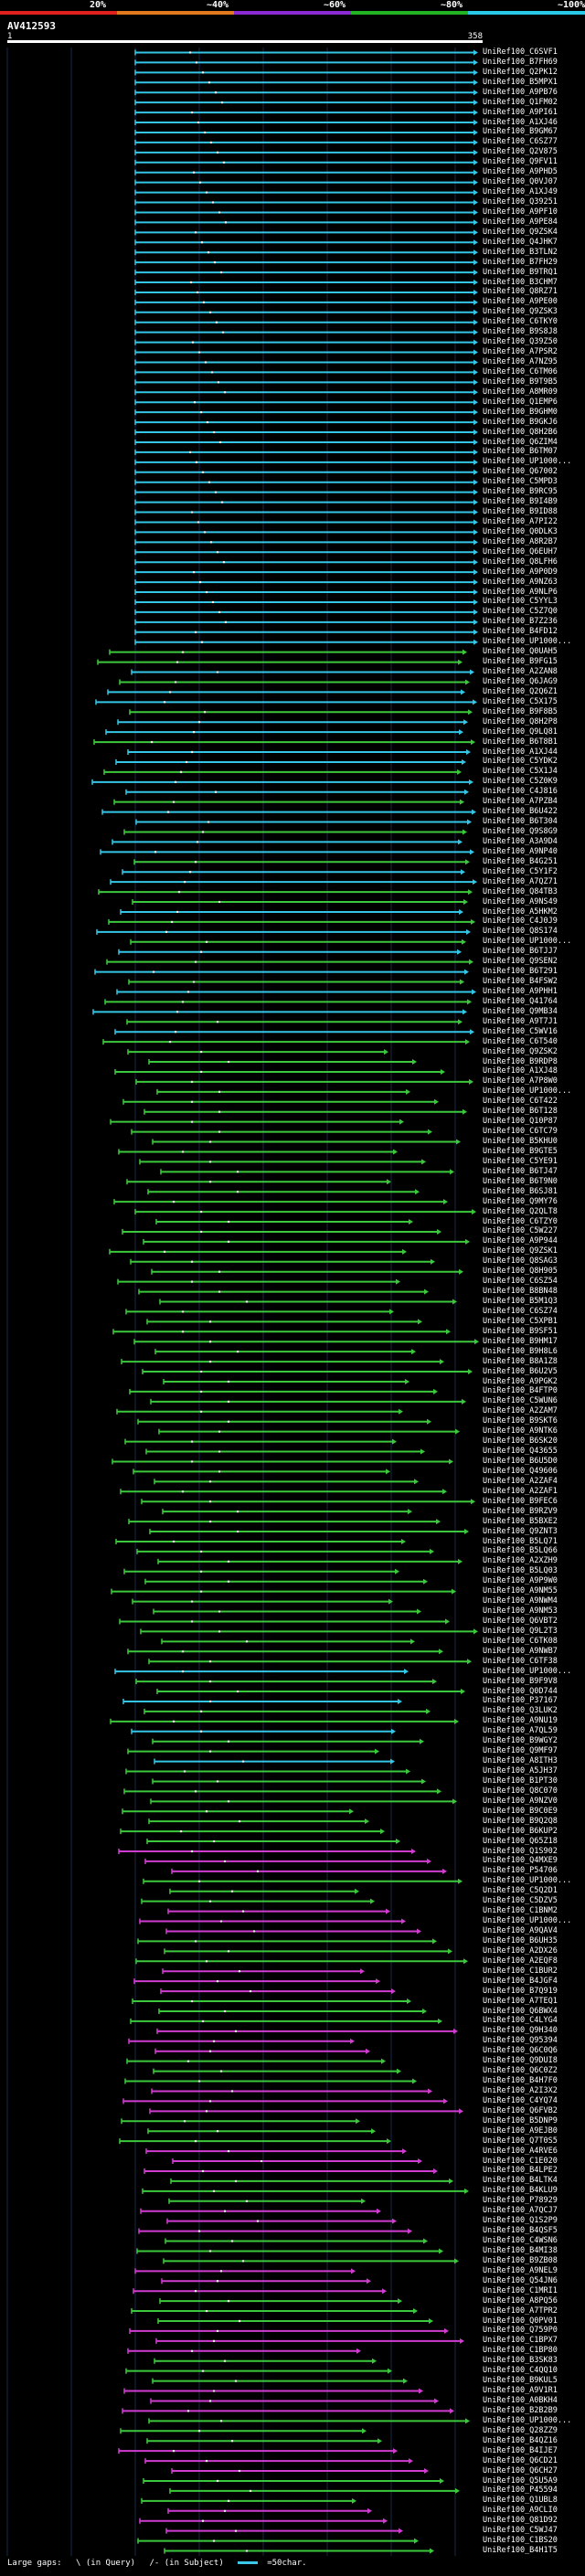  I want to click on hit-label: UniRef100_Q49606, so click(520, 1471).